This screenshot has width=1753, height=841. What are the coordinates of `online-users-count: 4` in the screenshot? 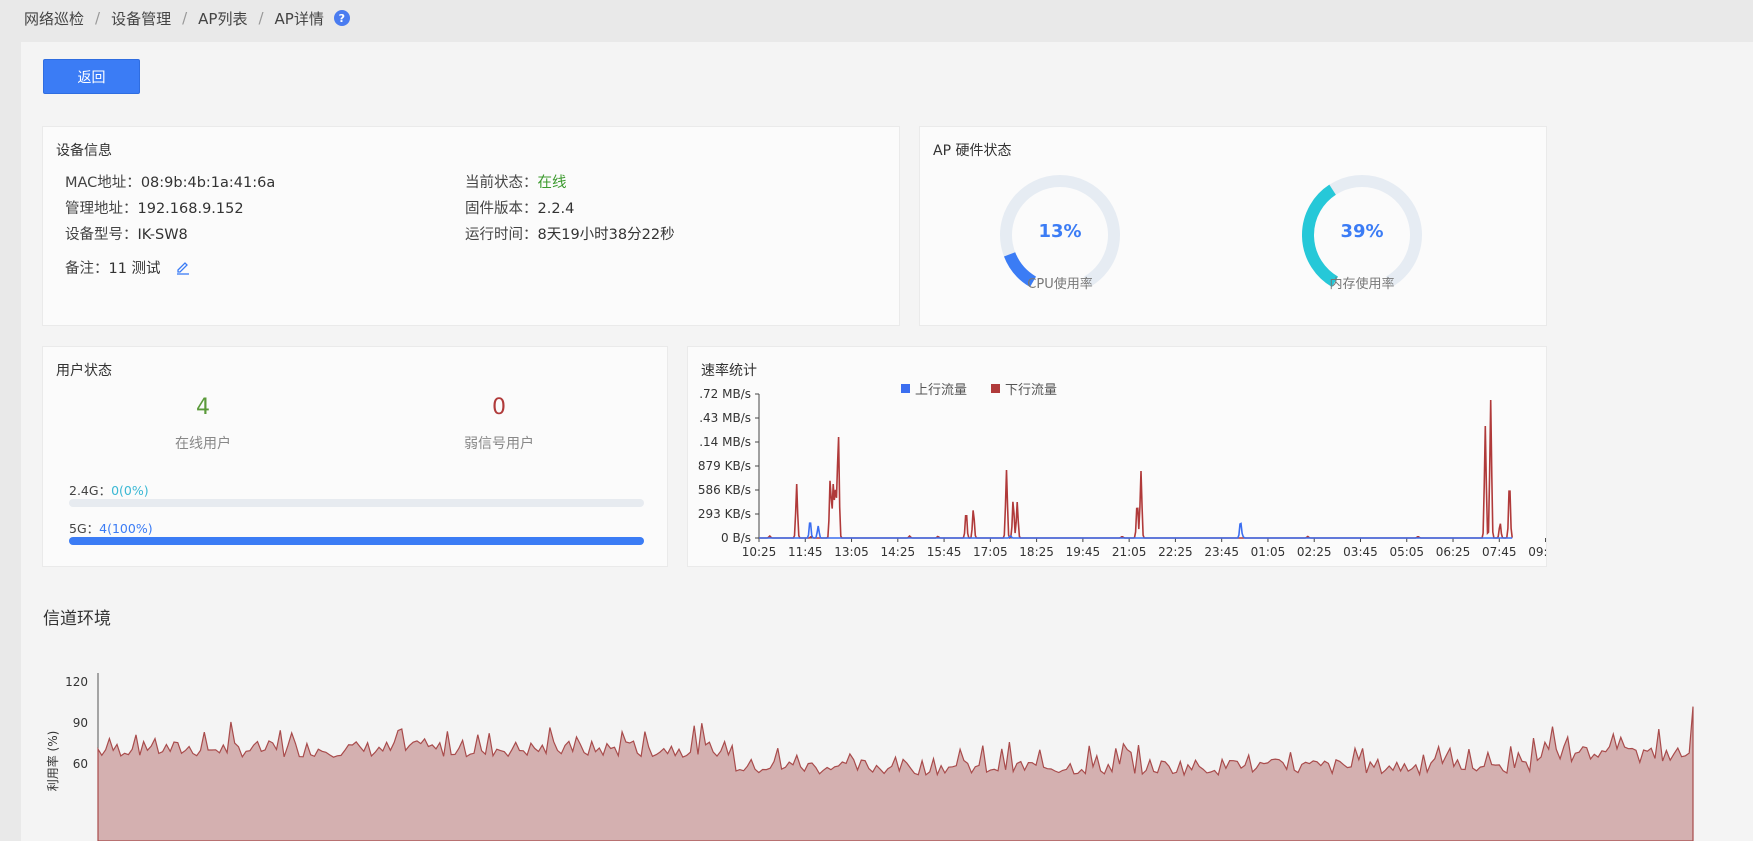 It's located at (203, 407).